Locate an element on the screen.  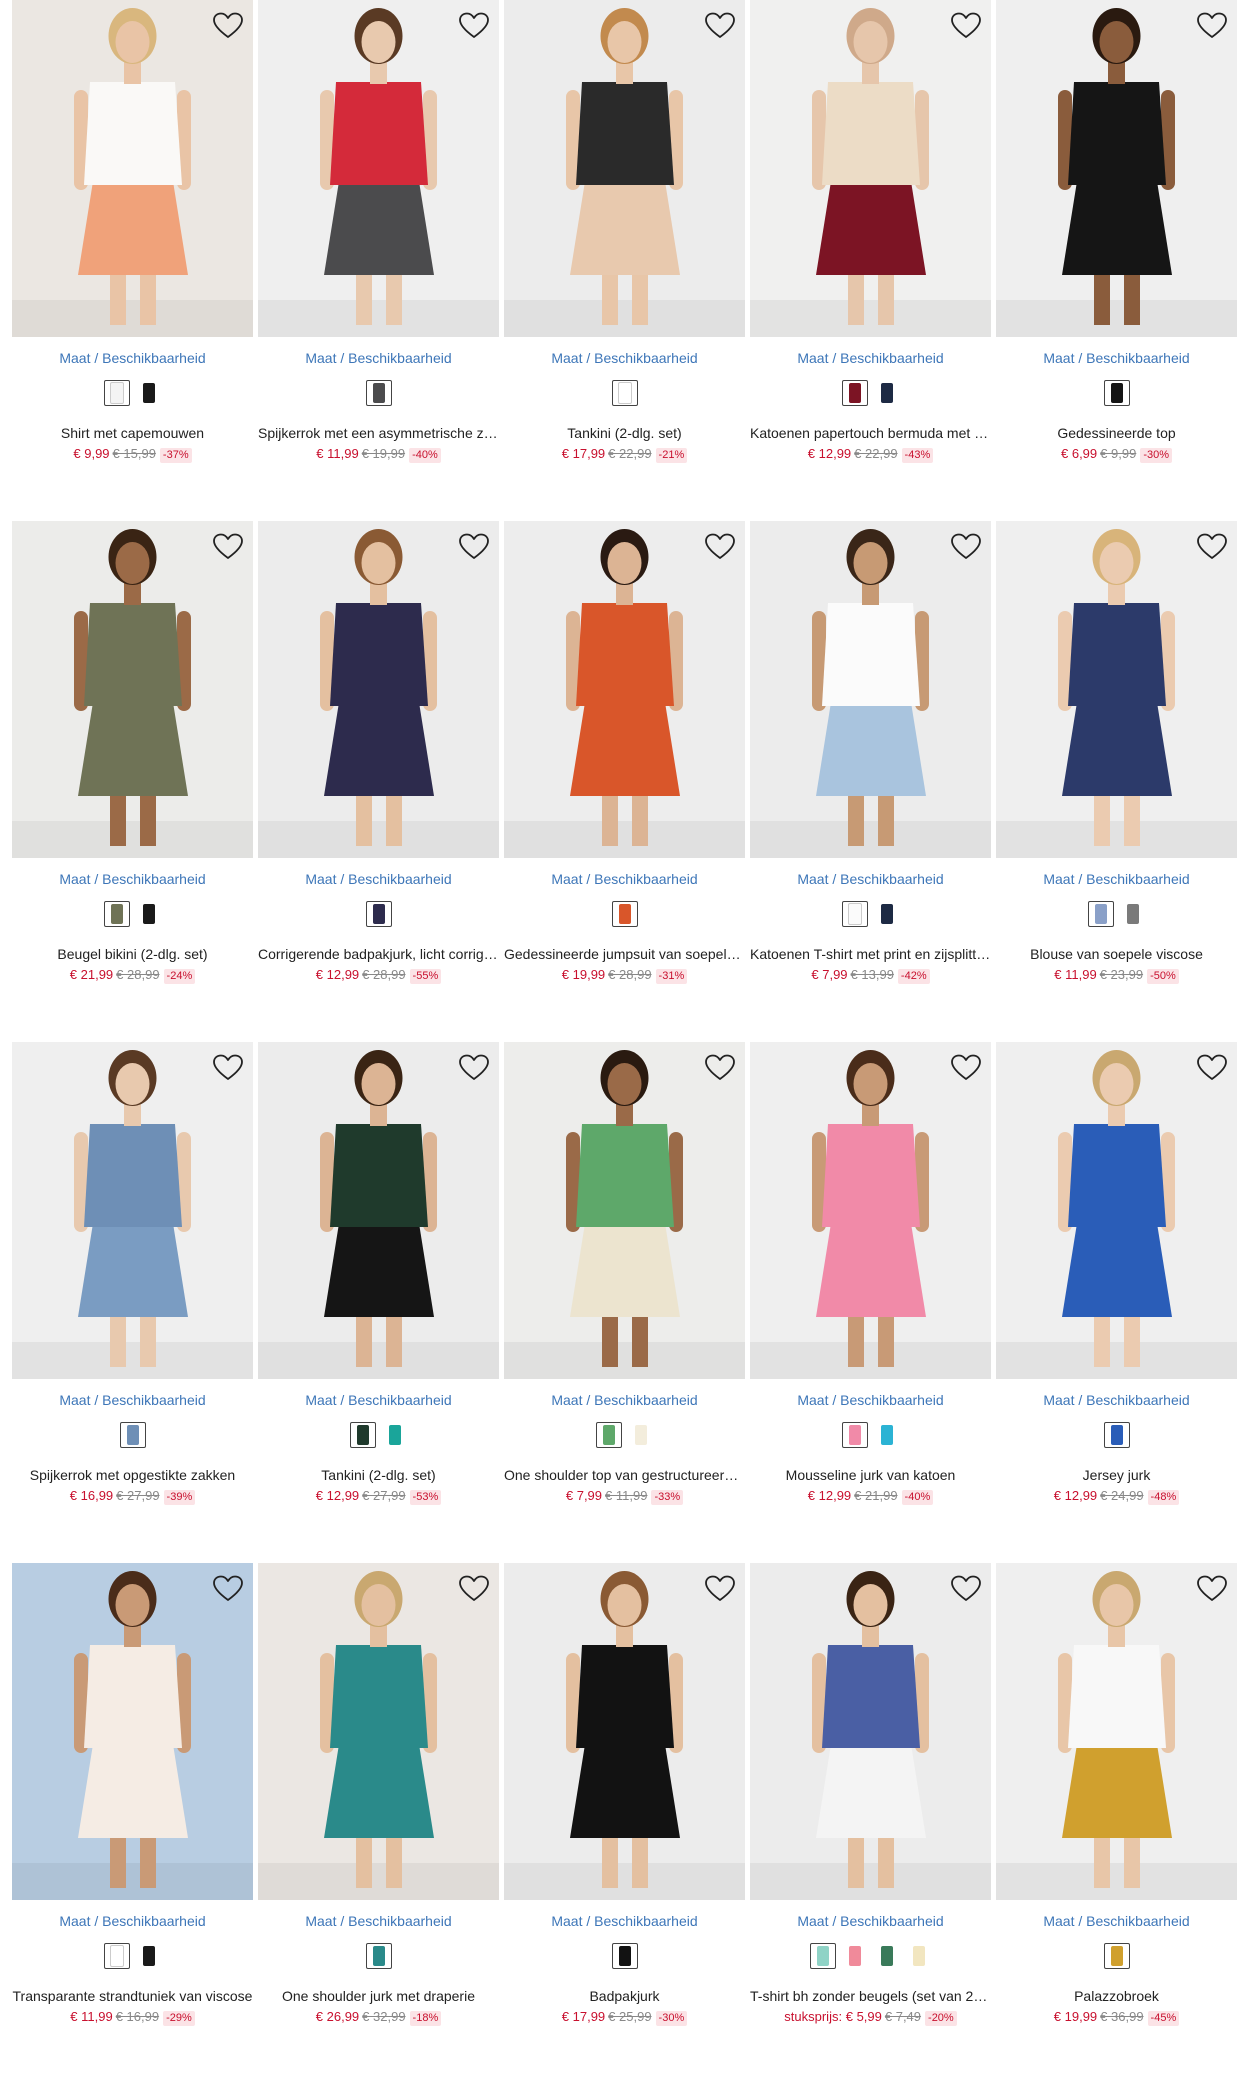
product-title: One shoulder jurk met draperie is located at coordinates (378, 1996).